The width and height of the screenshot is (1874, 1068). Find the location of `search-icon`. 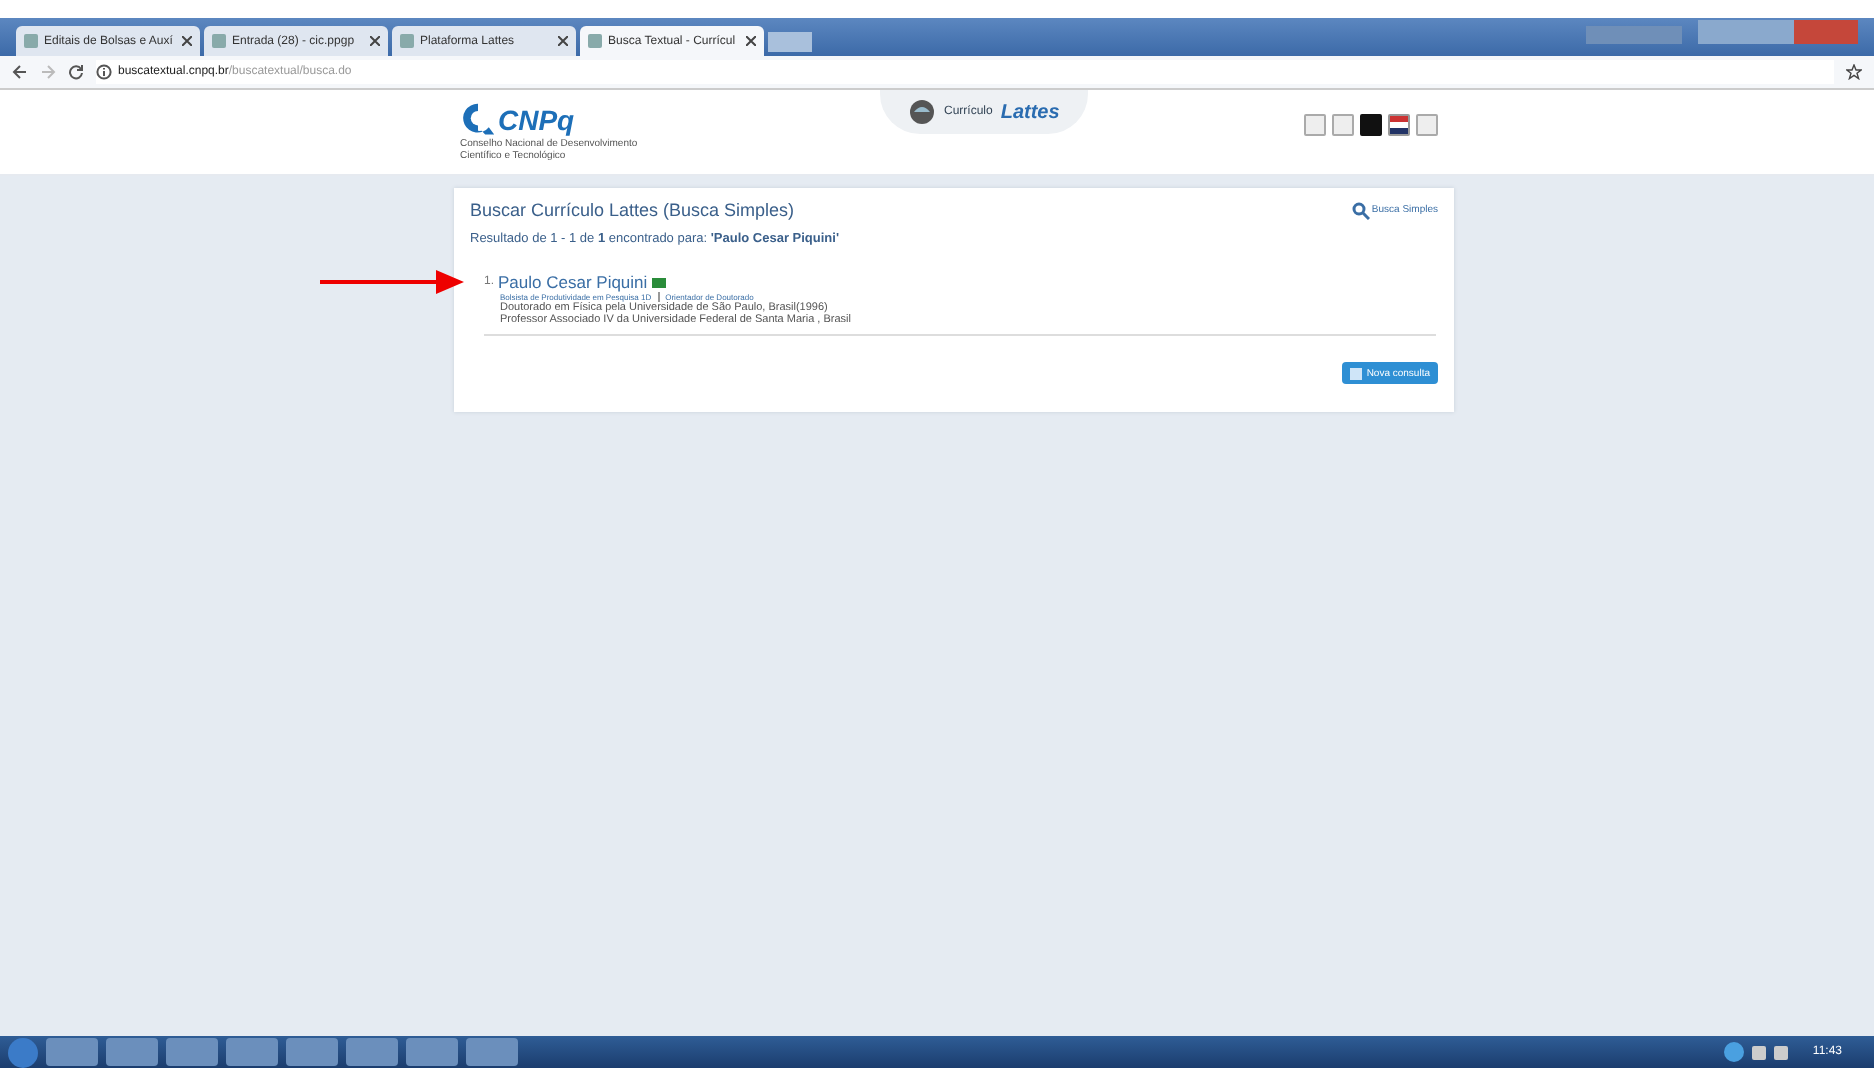

search-icon is located at coordinates (1360, 210).